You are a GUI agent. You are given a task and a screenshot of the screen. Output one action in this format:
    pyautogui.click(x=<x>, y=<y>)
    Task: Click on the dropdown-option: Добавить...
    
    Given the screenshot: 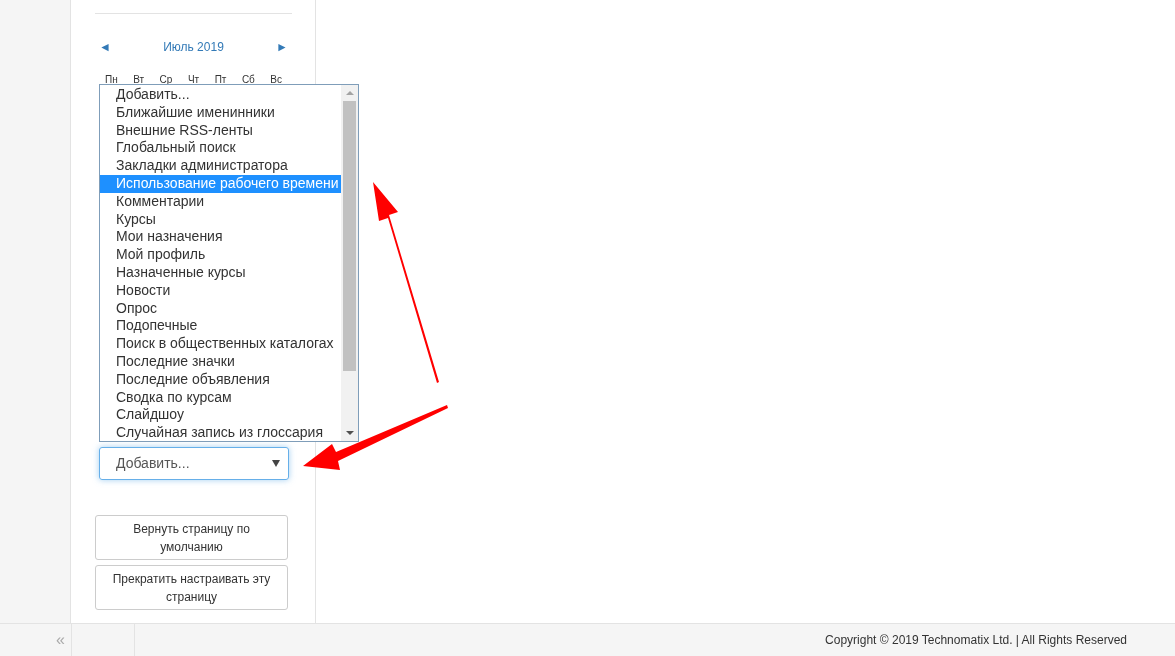 What is the action you would take?
    pyautogui.click(x=220, y=95)
    